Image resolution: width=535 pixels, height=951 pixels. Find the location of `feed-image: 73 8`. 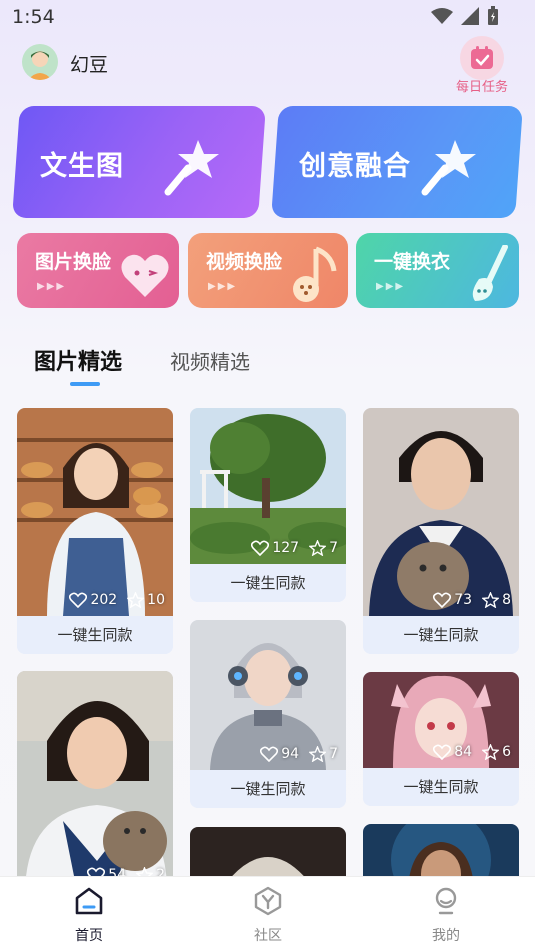

feed-image: 73 8 is located at coordinates (441, 512).